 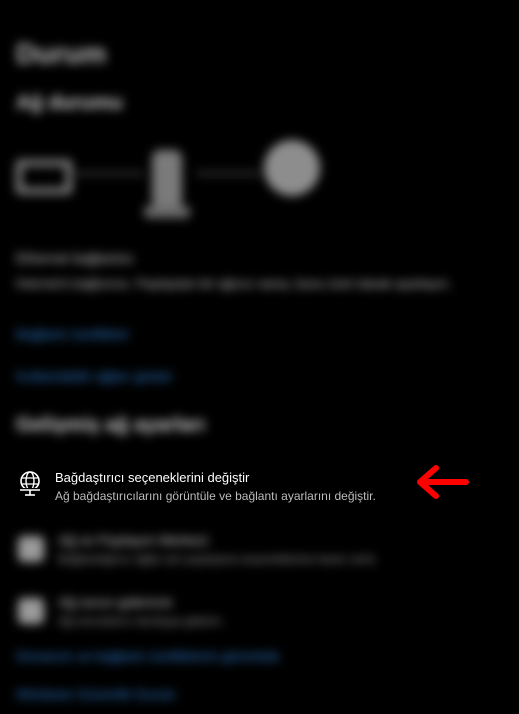 I want to click on troubleshooter-icon, so click(x=31, y=611).